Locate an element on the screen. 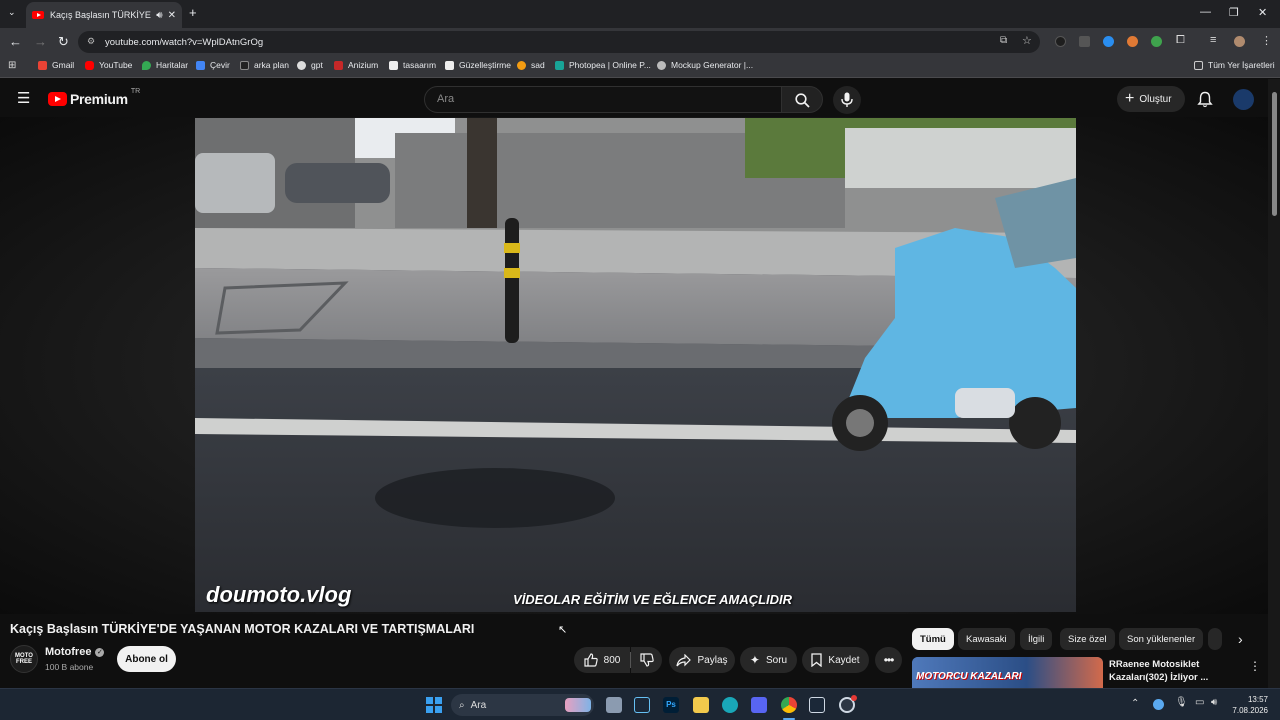 This screenshot has width=1280, height=720. folder-icon is located at coordinates (1198, 65).